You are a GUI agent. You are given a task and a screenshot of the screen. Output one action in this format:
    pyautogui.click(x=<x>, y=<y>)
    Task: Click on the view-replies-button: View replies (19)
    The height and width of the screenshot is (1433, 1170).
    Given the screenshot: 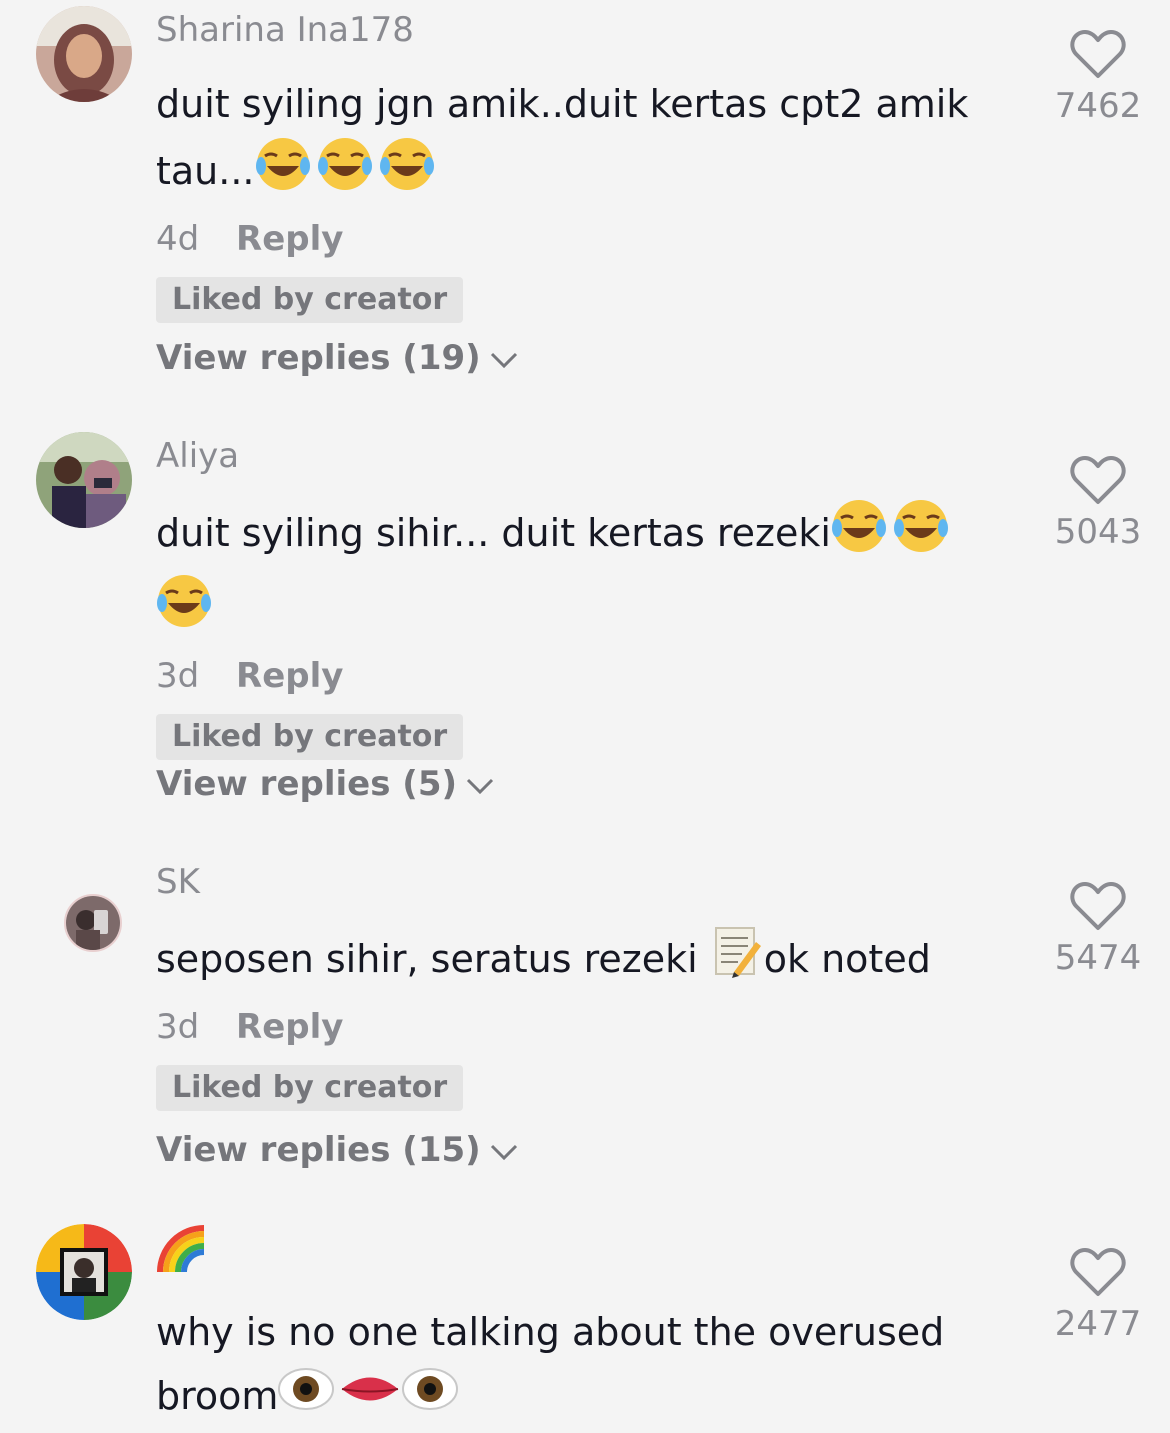 What is the action you would take?
    pyautogui.click(x=337, y=358)
    